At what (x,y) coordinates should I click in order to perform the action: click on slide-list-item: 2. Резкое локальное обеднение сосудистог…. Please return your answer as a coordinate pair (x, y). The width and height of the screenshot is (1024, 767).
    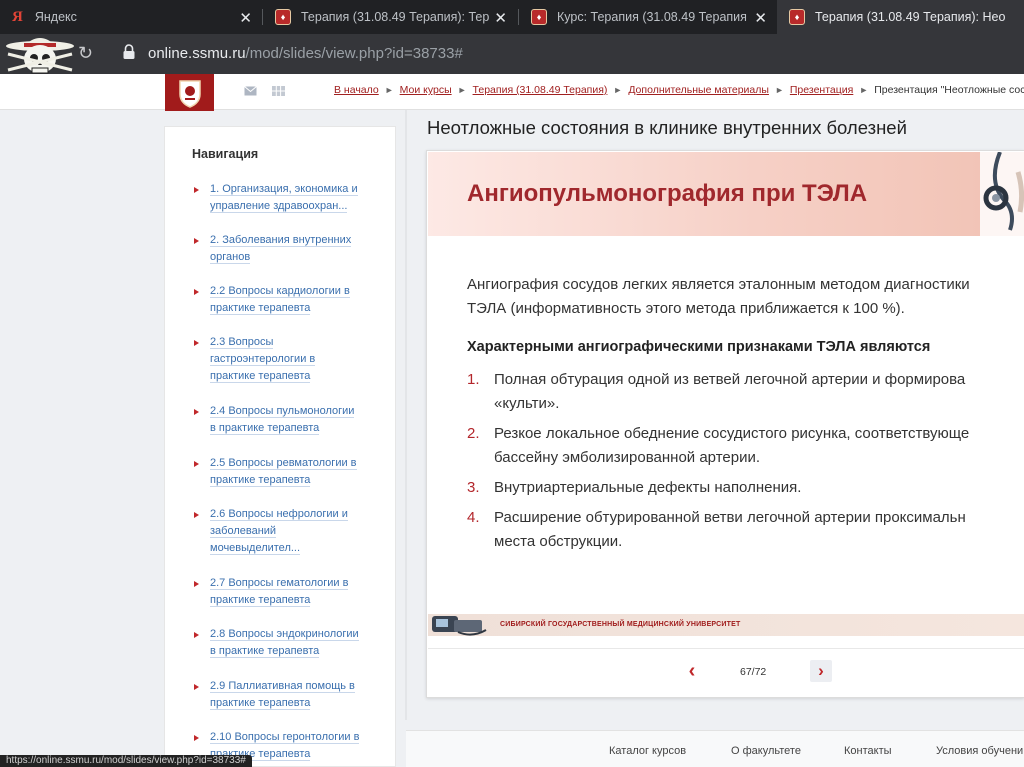
    Looking at the image, I should click on (745, 446).